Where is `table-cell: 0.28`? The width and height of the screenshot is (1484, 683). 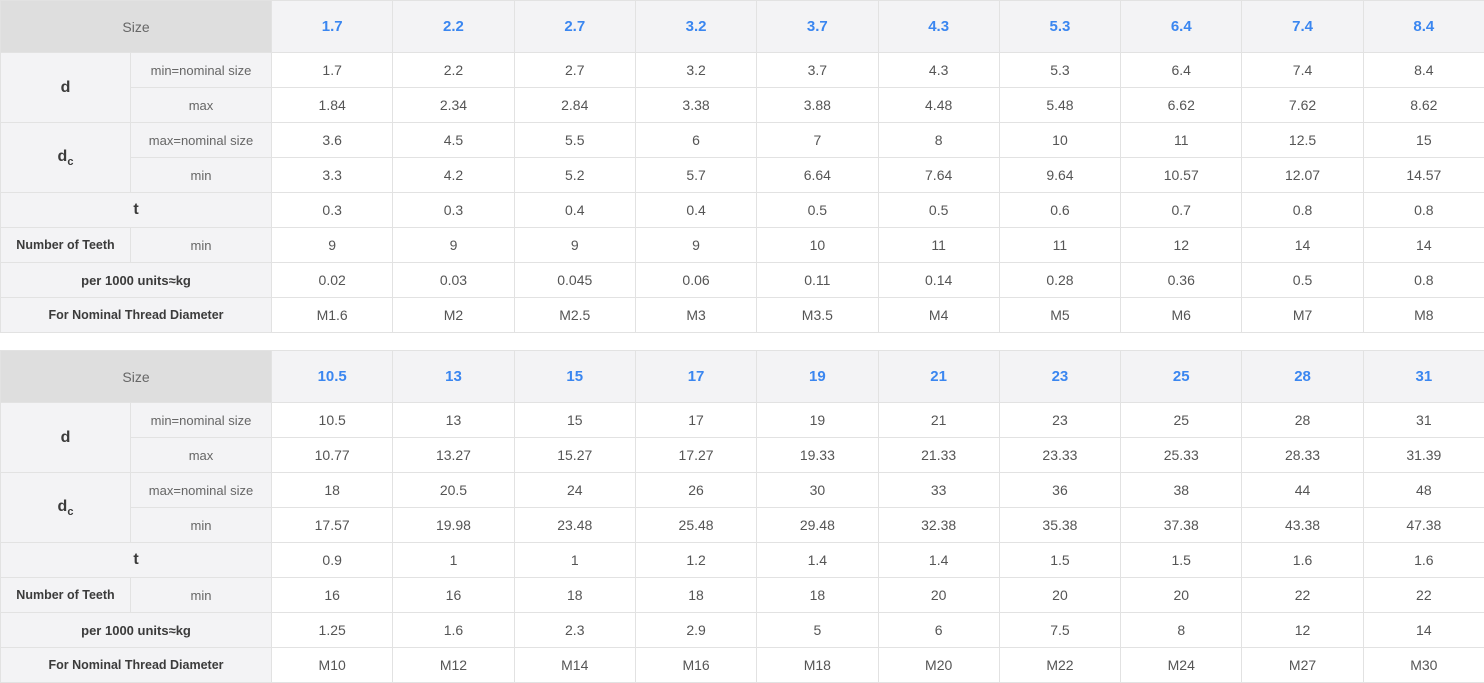 table-cell: 0.28 is located at coordinates (1059, 280).